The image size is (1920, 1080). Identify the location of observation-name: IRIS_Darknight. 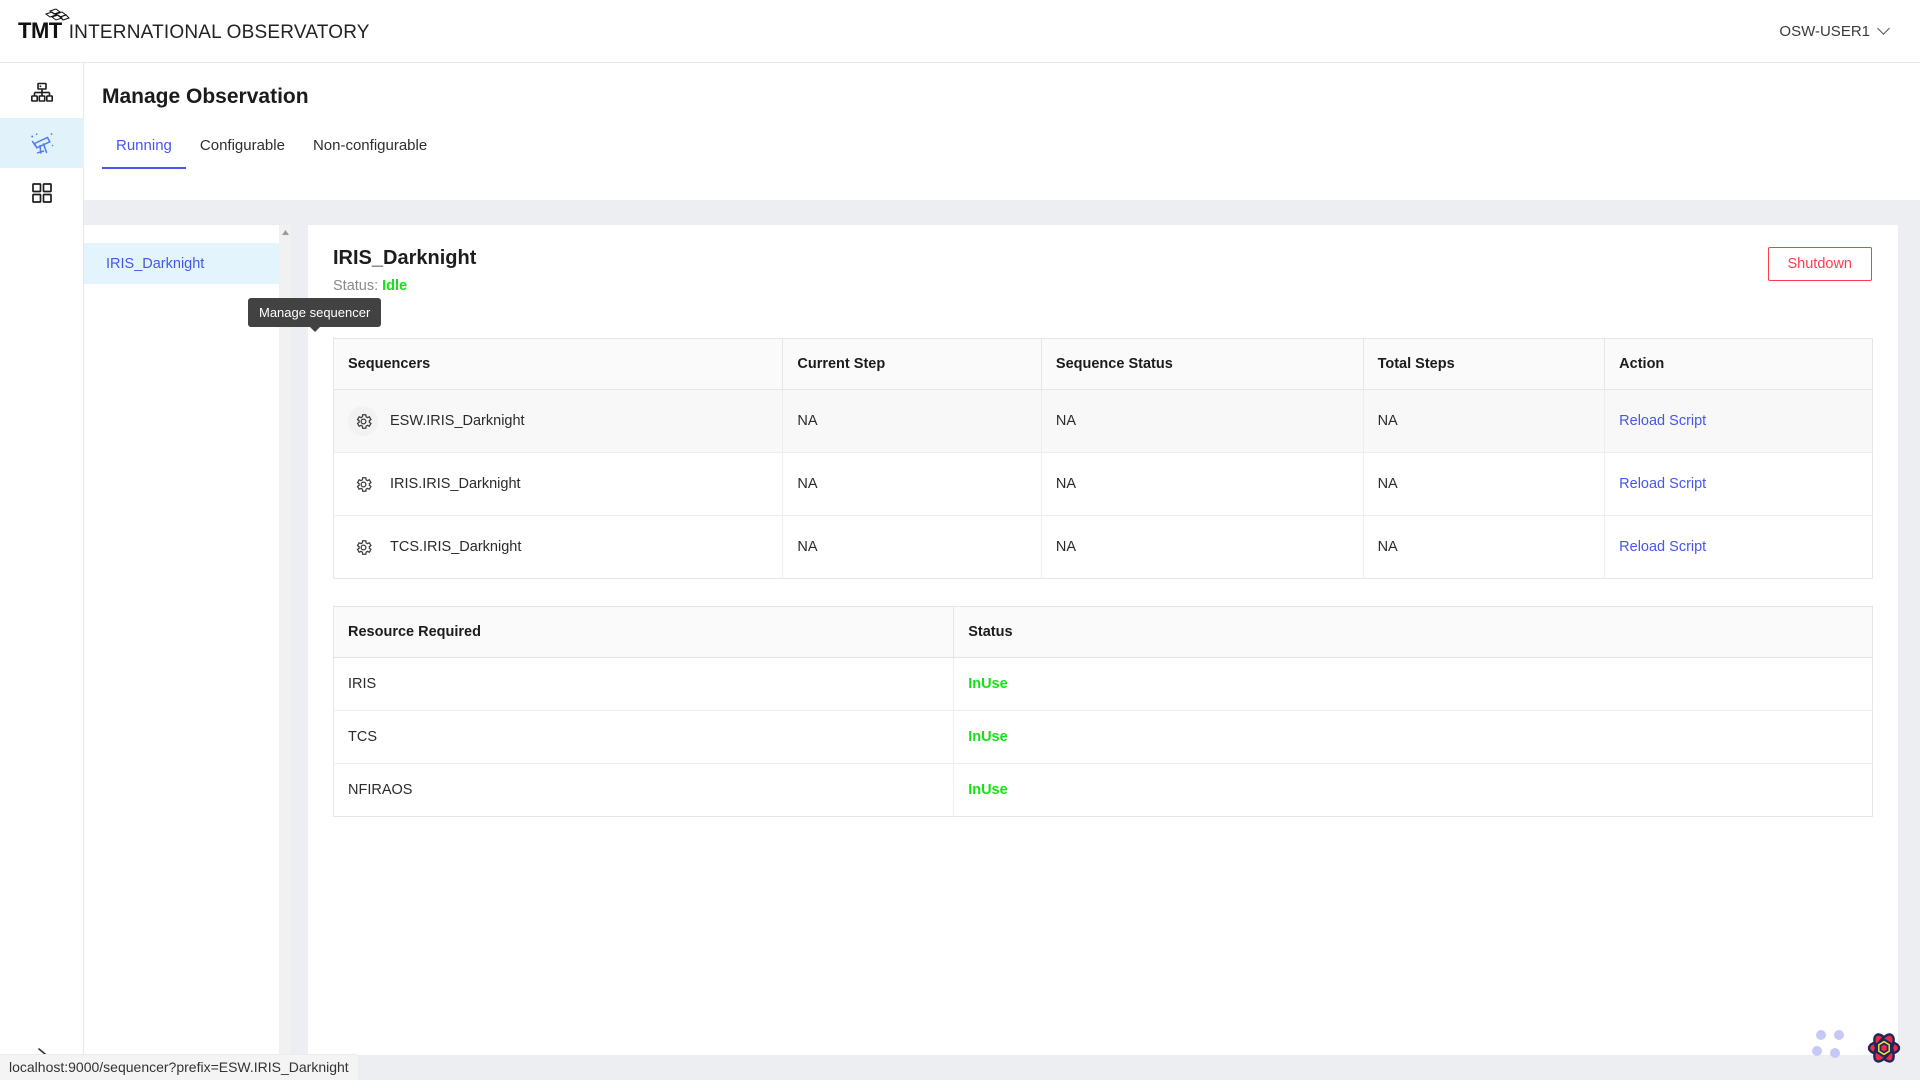
(405, 258).